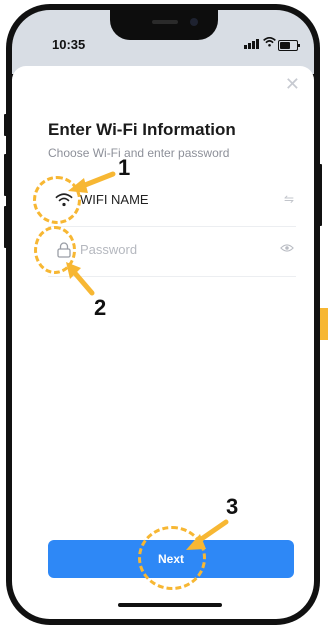  What do you see at coordinates (83, 282) in the screenshot?
I see `annotation-arrow` at bounding box center [83, 282].